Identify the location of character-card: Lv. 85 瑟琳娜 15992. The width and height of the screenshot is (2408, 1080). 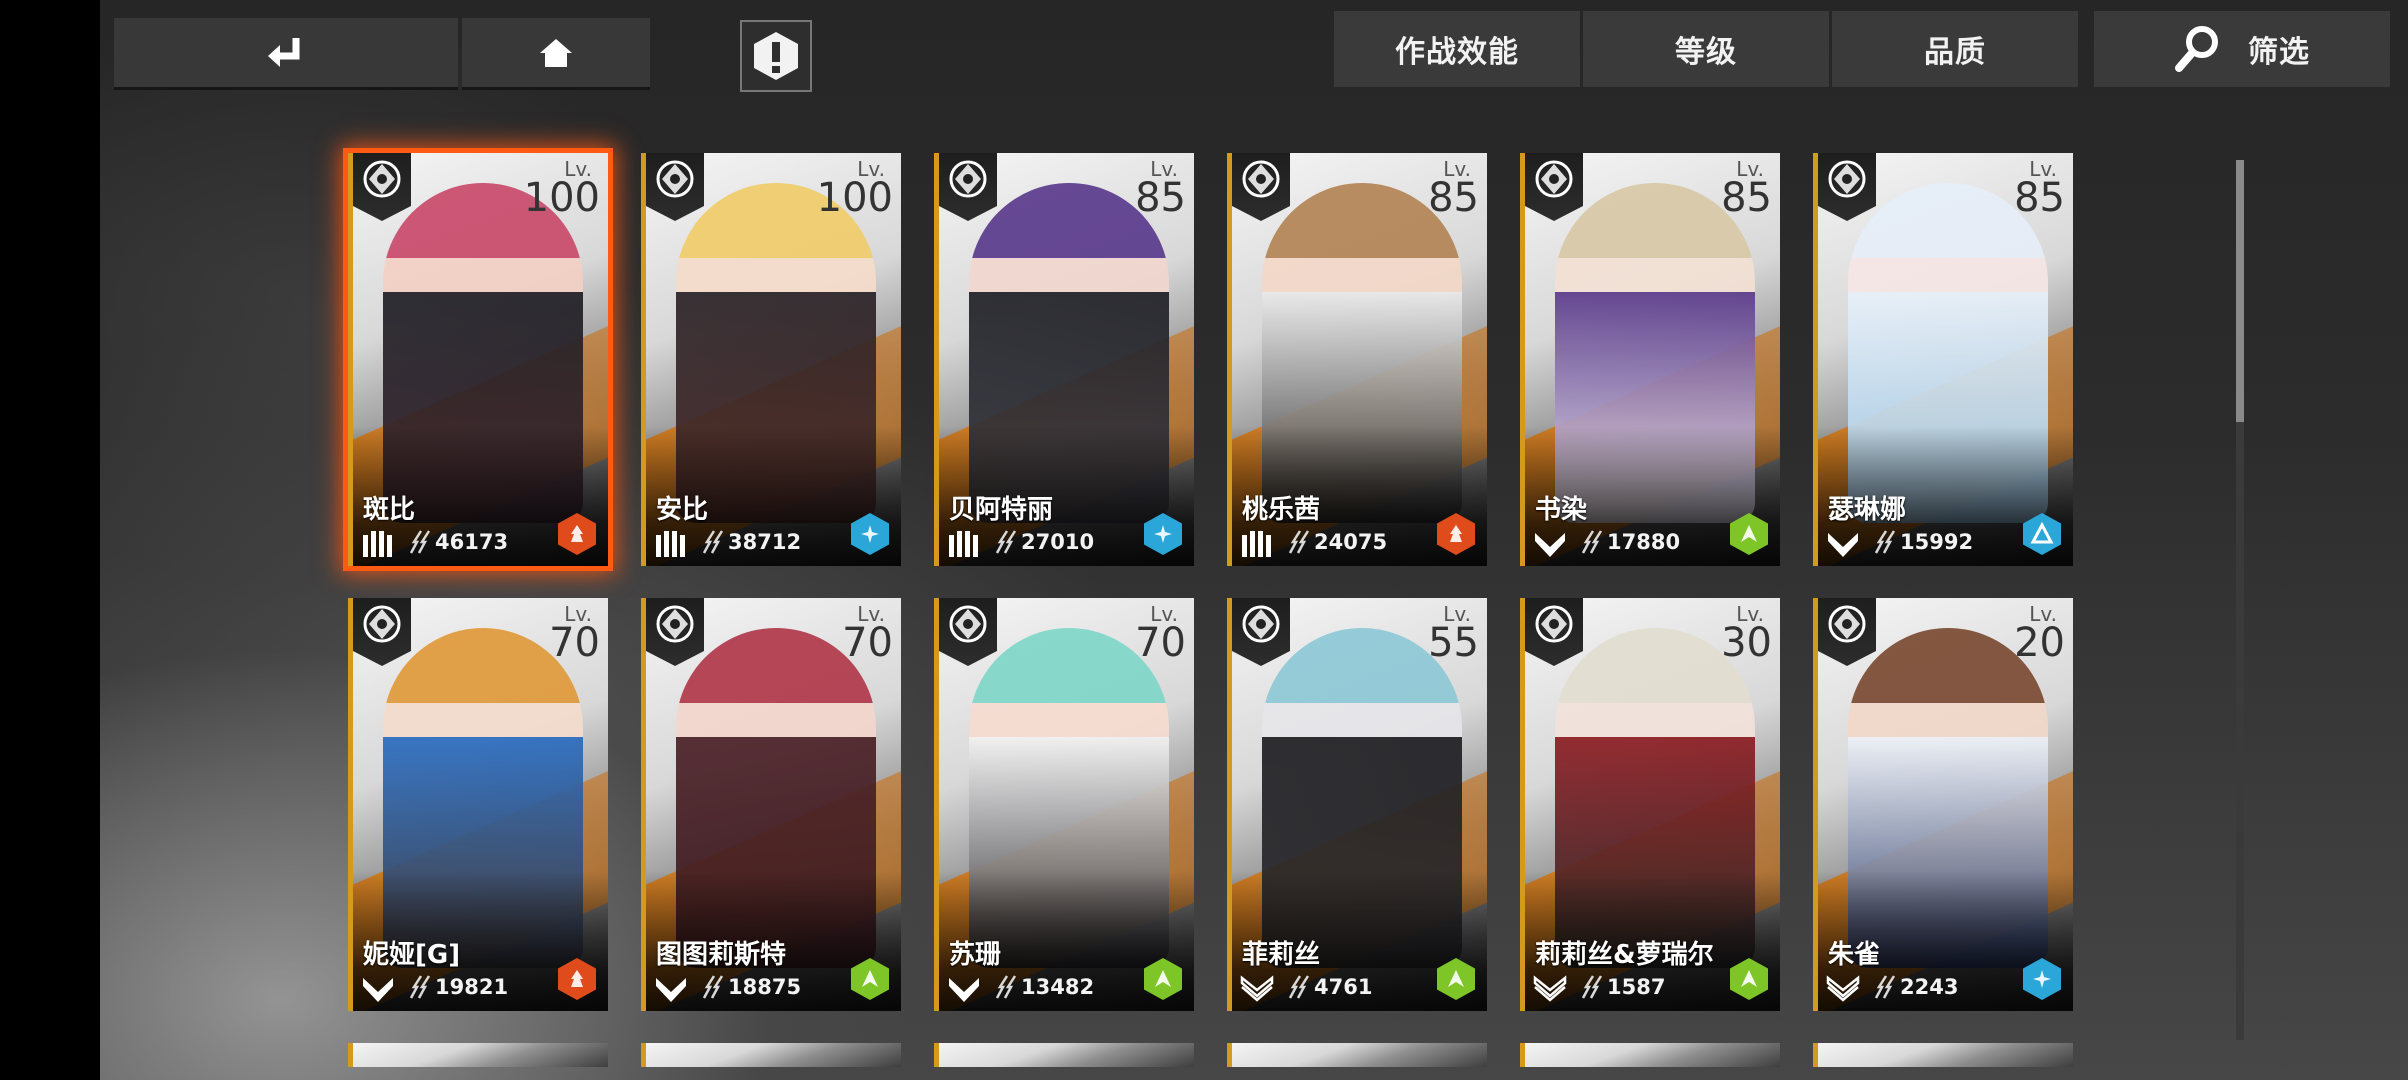
(1943, 359).